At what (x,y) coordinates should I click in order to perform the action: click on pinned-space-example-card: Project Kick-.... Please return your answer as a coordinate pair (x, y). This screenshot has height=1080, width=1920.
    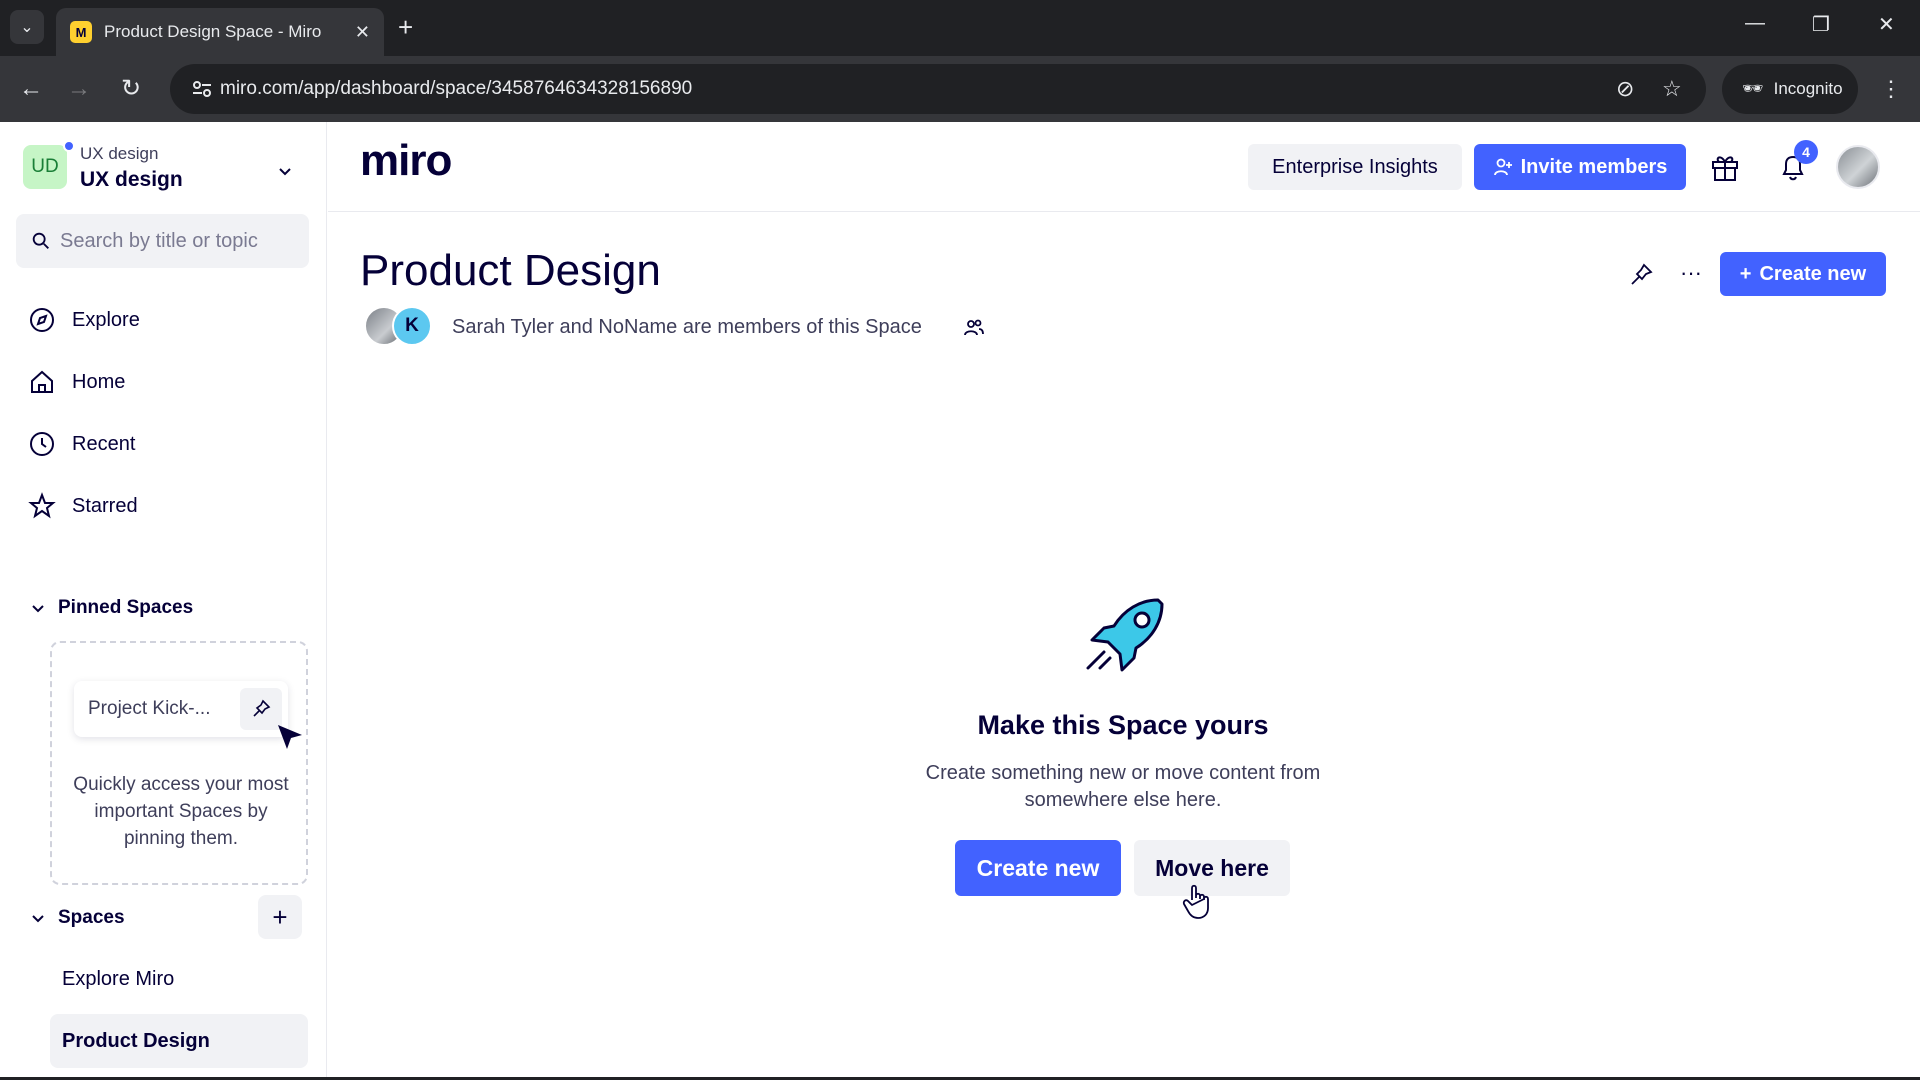
    Looking at the image, I should click on (181, 709).